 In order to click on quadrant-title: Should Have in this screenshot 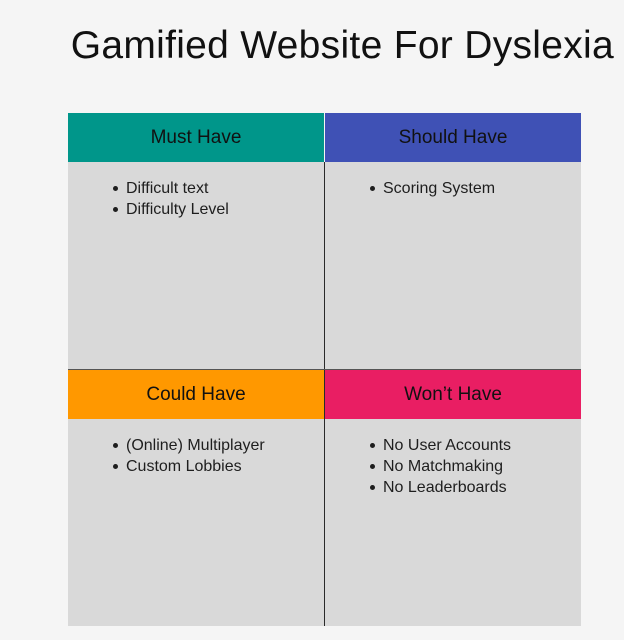, I will do `click(453, 137)`.